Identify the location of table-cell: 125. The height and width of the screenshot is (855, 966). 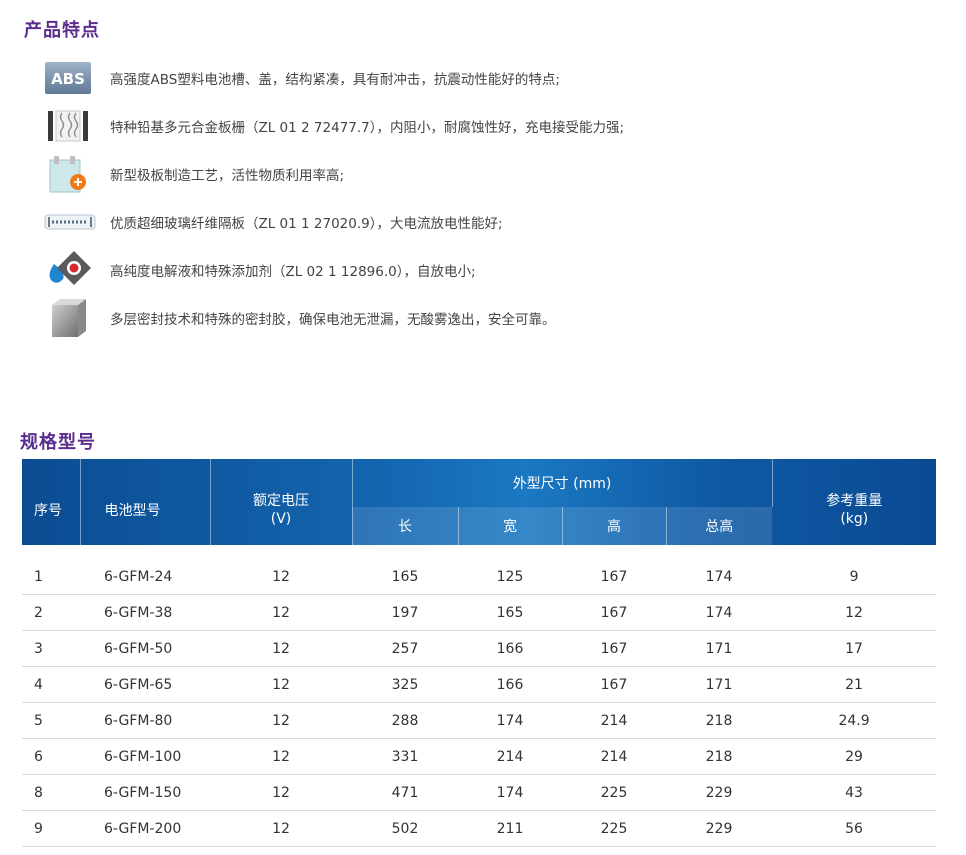
(510, 577).